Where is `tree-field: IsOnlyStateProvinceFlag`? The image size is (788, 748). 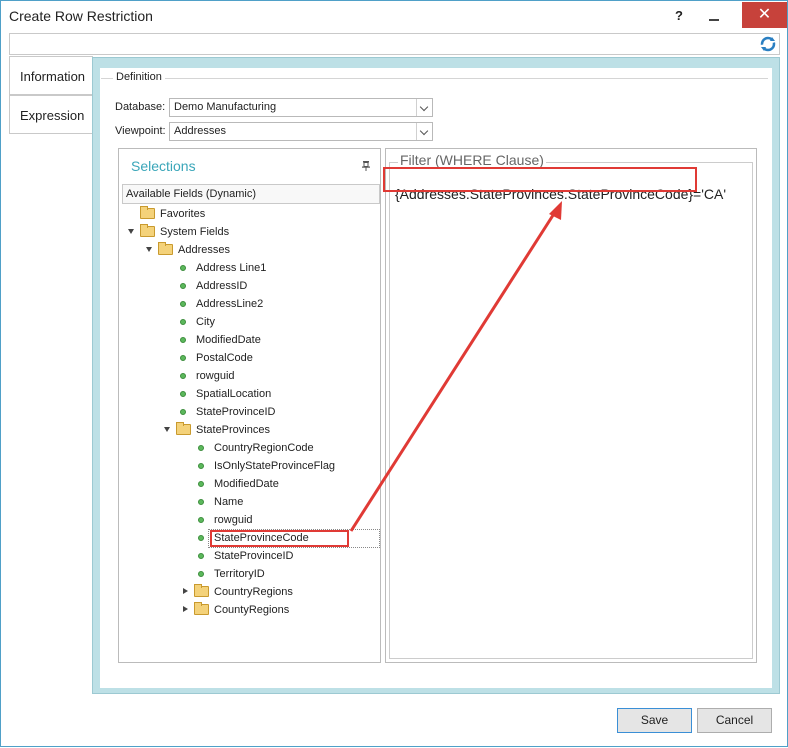
tree-field: IsOnlyStateProvinceFlag is located at coordinates (249, 466).